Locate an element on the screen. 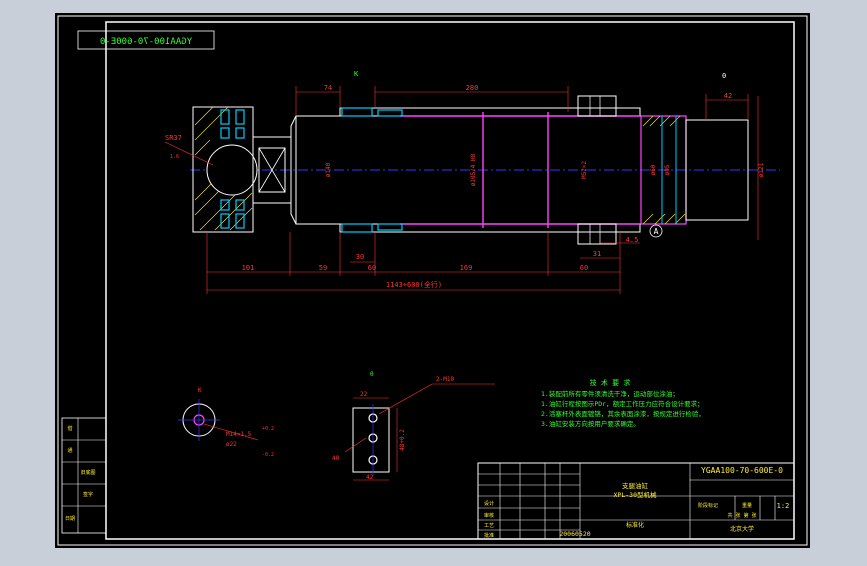  dim-phi40: ø140 is located at coordinates (328, 169).